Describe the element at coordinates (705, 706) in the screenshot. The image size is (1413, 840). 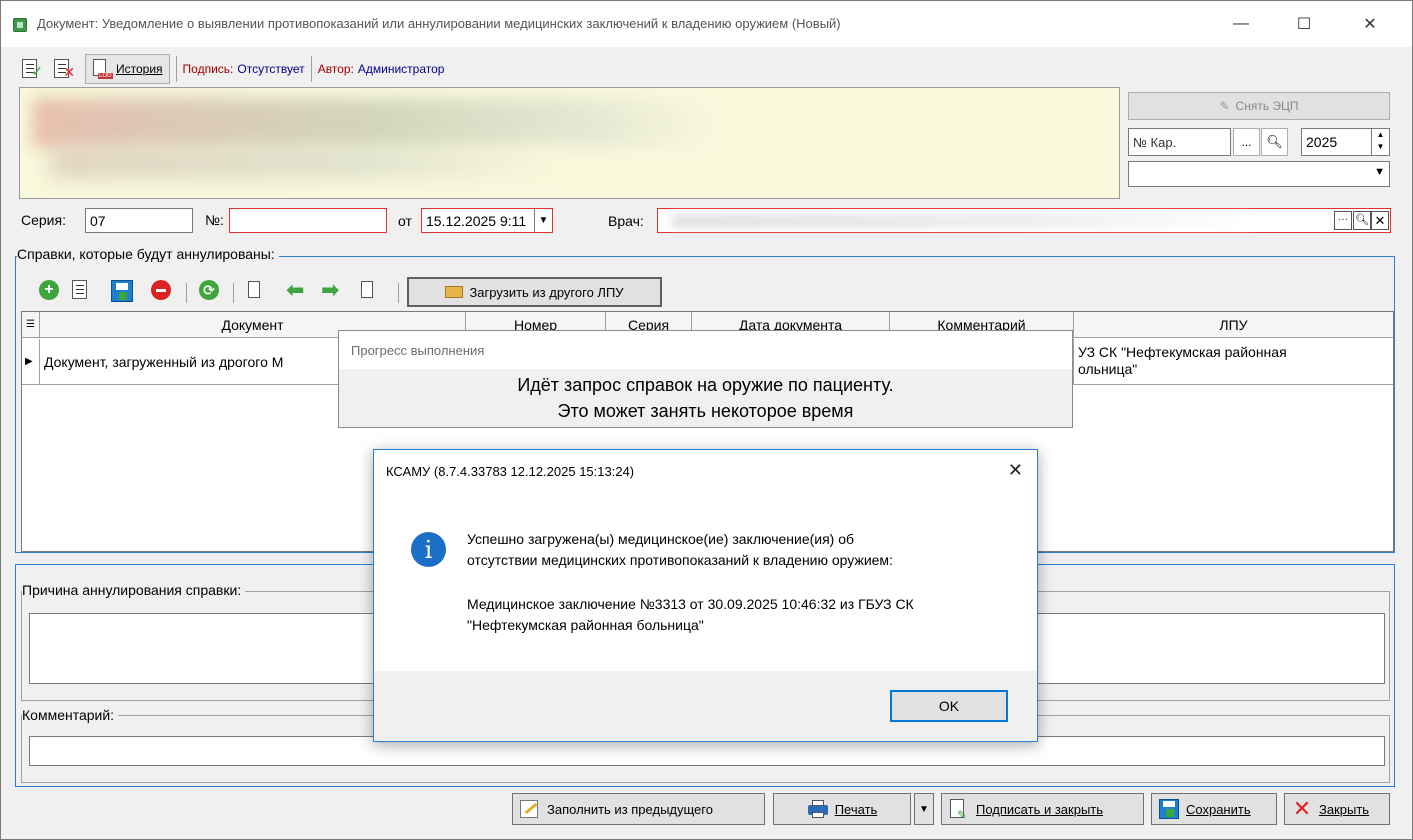
I see `message-dialog-footer: OK` at that location.